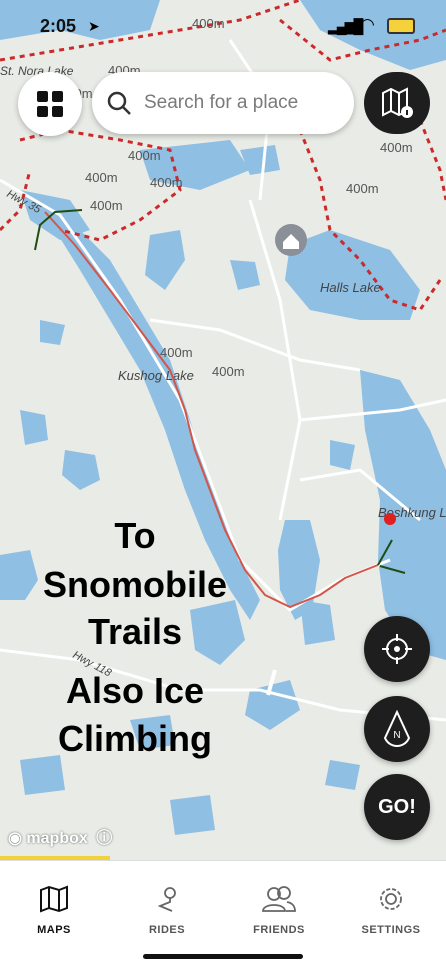 Image resolution: width=446 pixels, height=969 pixels. Describe the element at coordinates (223, 956) in the screenshot. I see `home-indicator` at that location.